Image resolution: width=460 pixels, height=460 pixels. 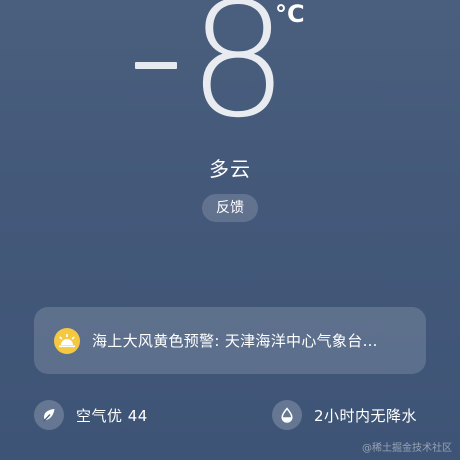 I want to click on air-quality-item: 空气优 44, so click(x=91, y=415).